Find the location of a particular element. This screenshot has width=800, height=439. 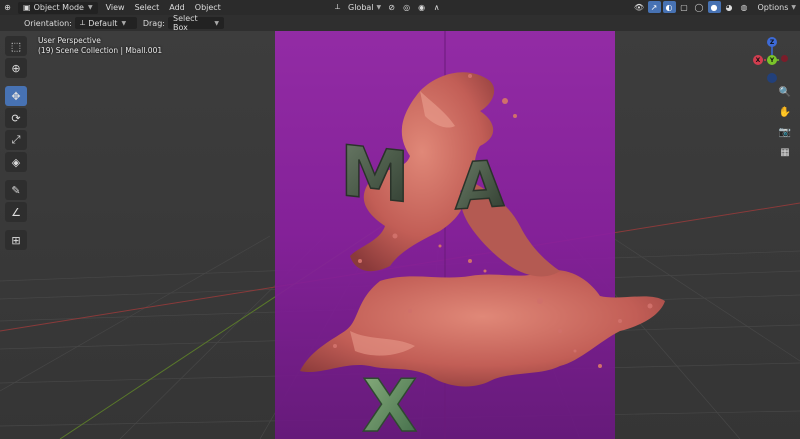

menu-object: Object is located at coordinates (208, 7).